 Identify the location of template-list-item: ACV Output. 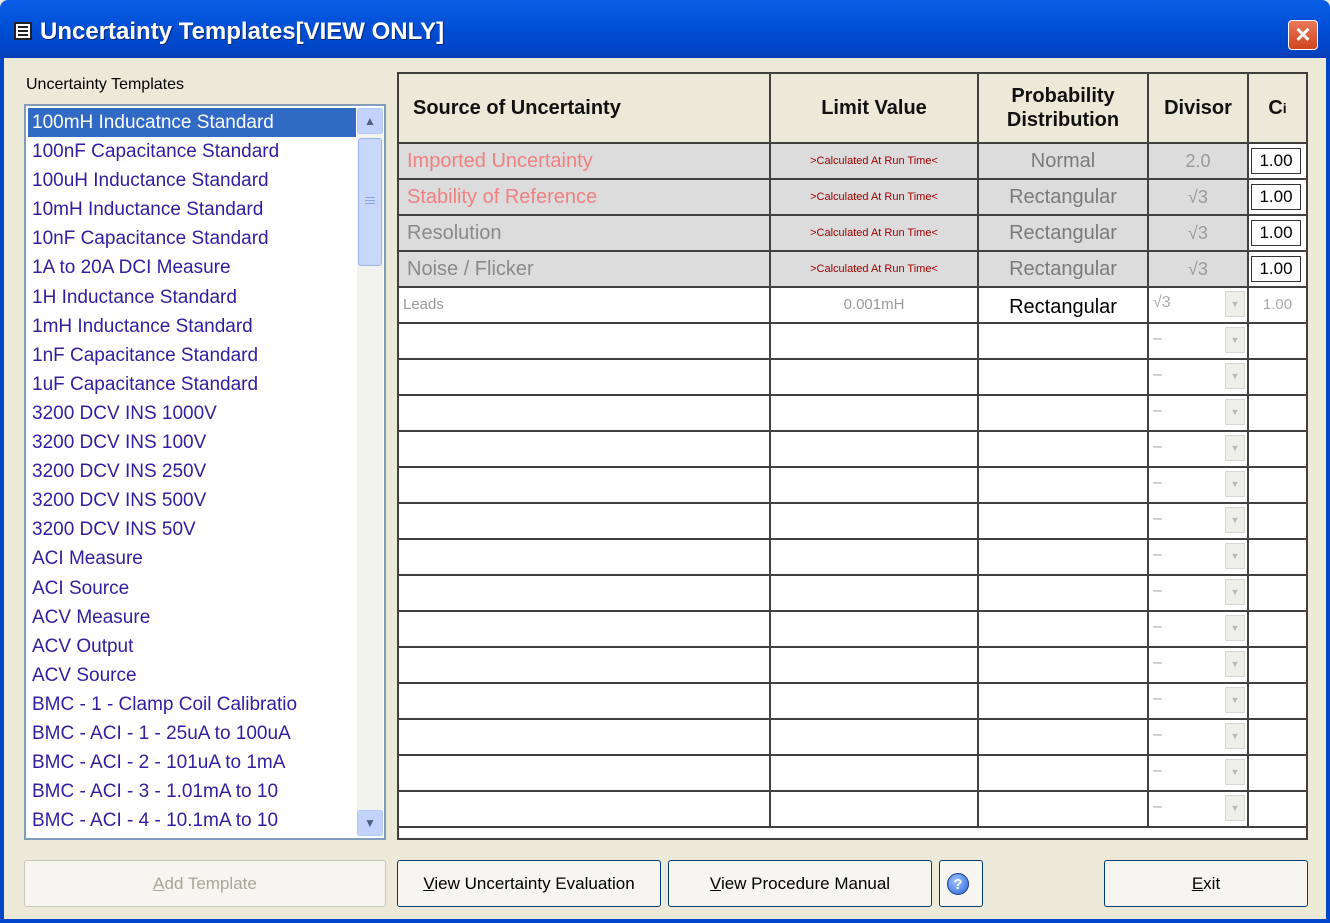
(192, 646).